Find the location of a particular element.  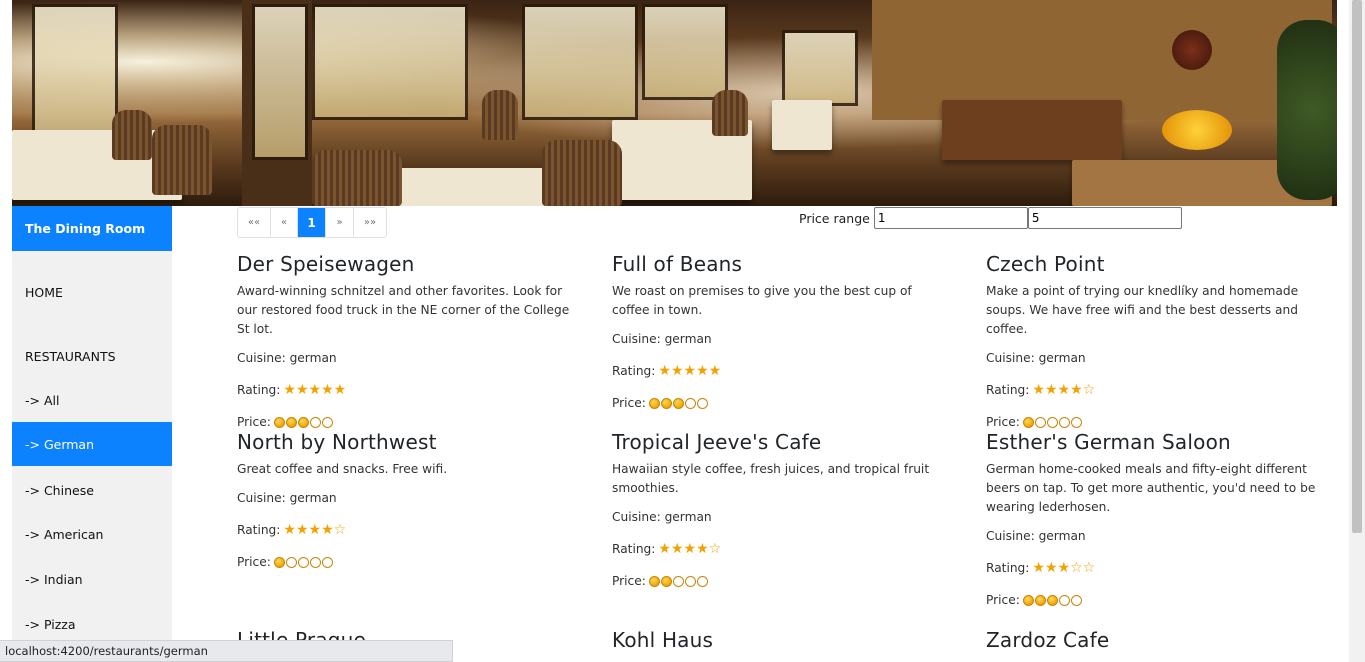

restaurant-card: Zardoz Cafe is located at coordinates (1156, 640).